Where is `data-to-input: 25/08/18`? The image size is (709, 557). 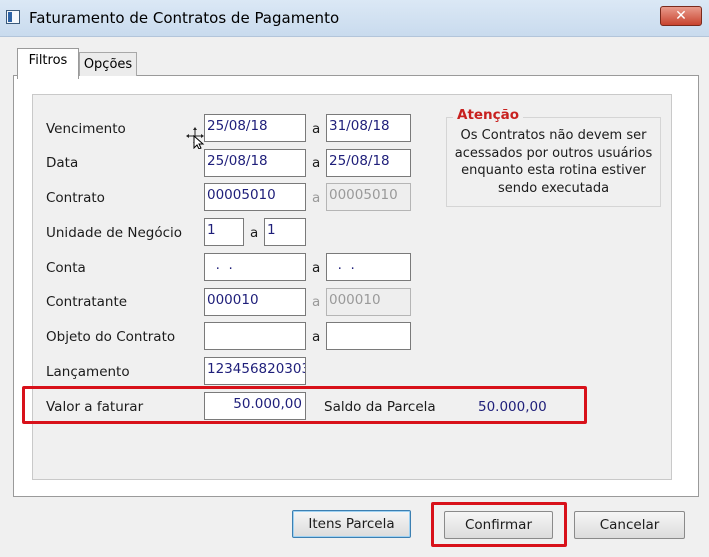
data-to-input: 25/08/18 is located at coordinates (368, 163).